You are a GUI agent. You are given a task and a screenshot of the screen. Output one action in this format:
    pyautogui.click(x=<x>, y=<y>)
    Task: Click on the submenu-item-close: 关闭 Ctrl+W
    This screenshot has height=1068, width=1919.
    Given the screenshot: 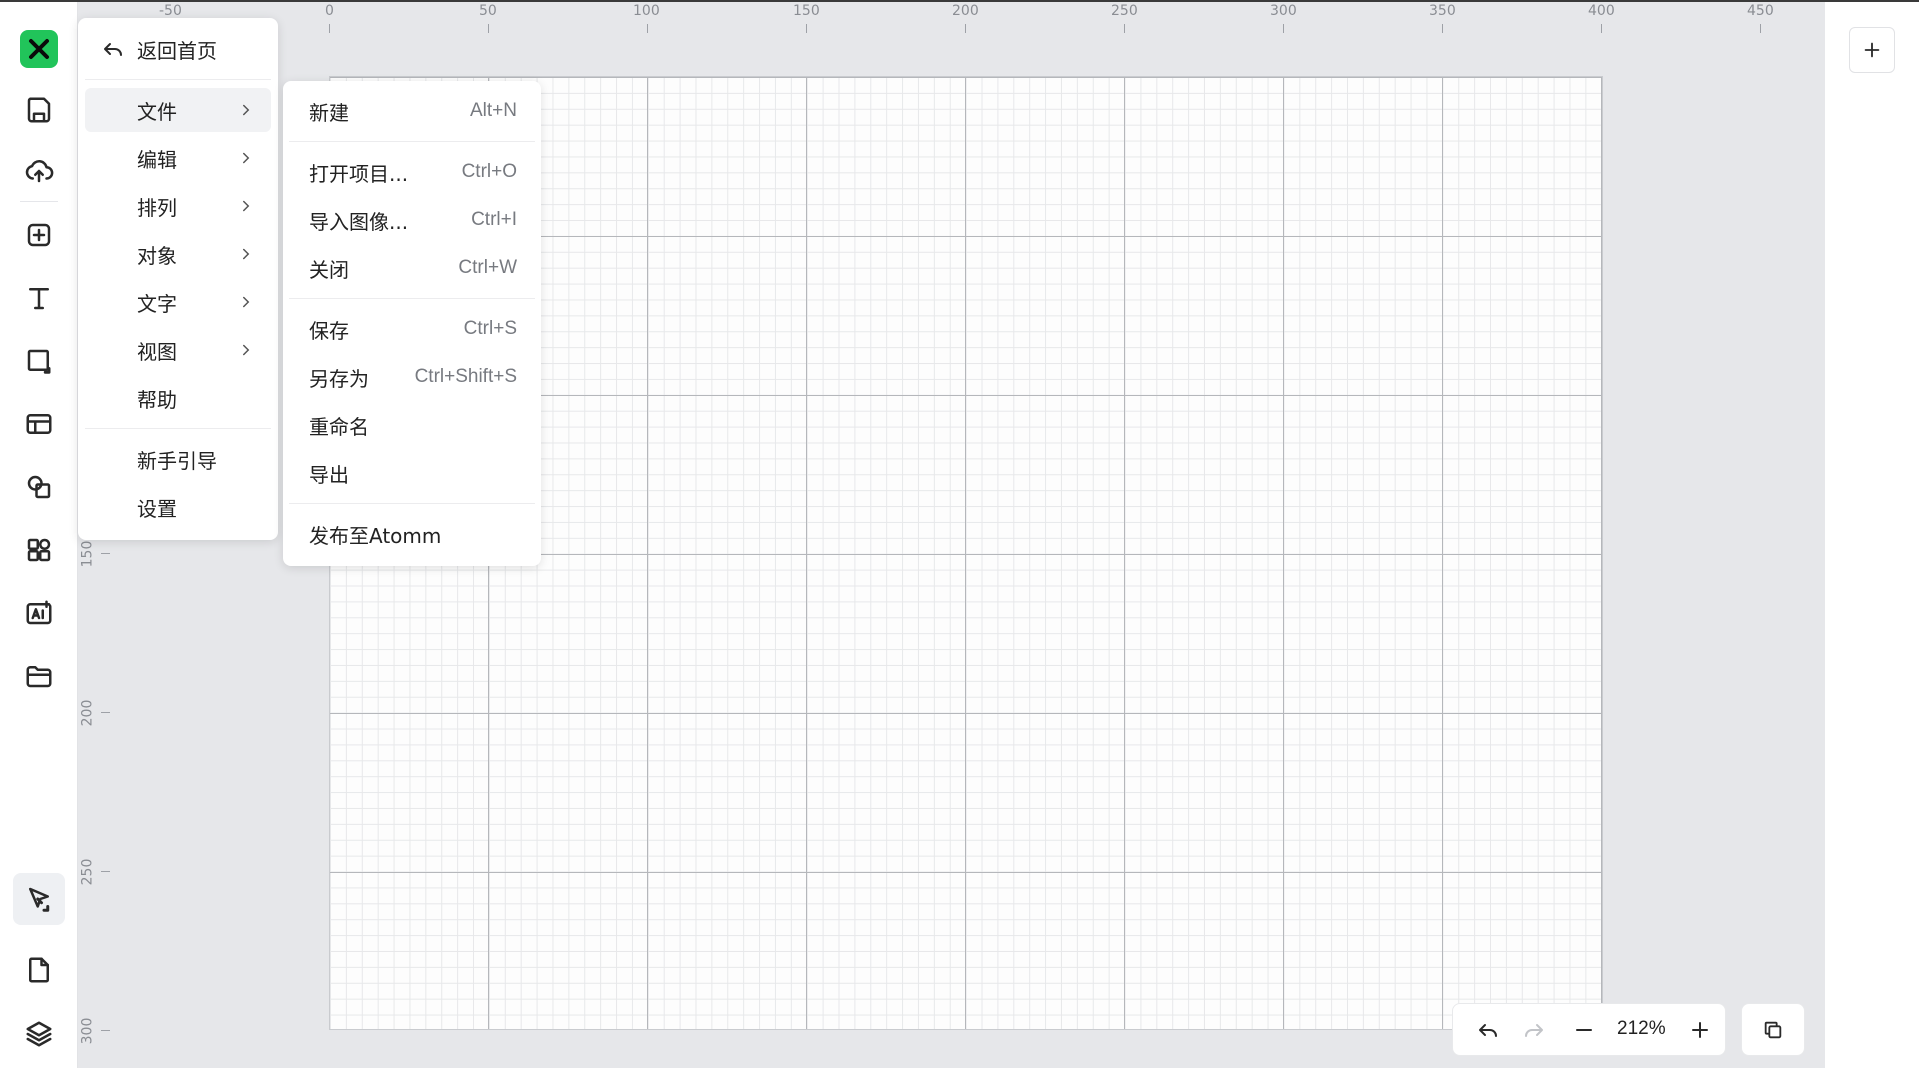 What is the action you would take?
    pyautogui.click(x=412, y=268)
    